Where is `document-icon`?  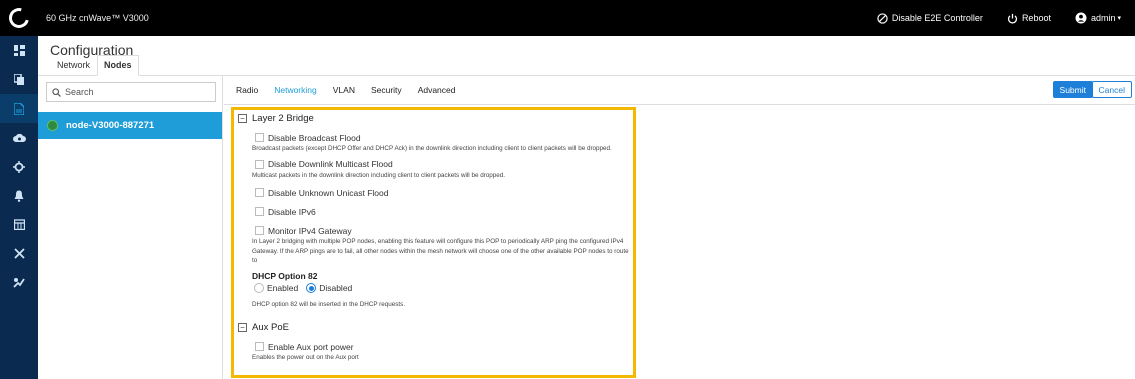
document-icon is located at coordinates (19, 108).